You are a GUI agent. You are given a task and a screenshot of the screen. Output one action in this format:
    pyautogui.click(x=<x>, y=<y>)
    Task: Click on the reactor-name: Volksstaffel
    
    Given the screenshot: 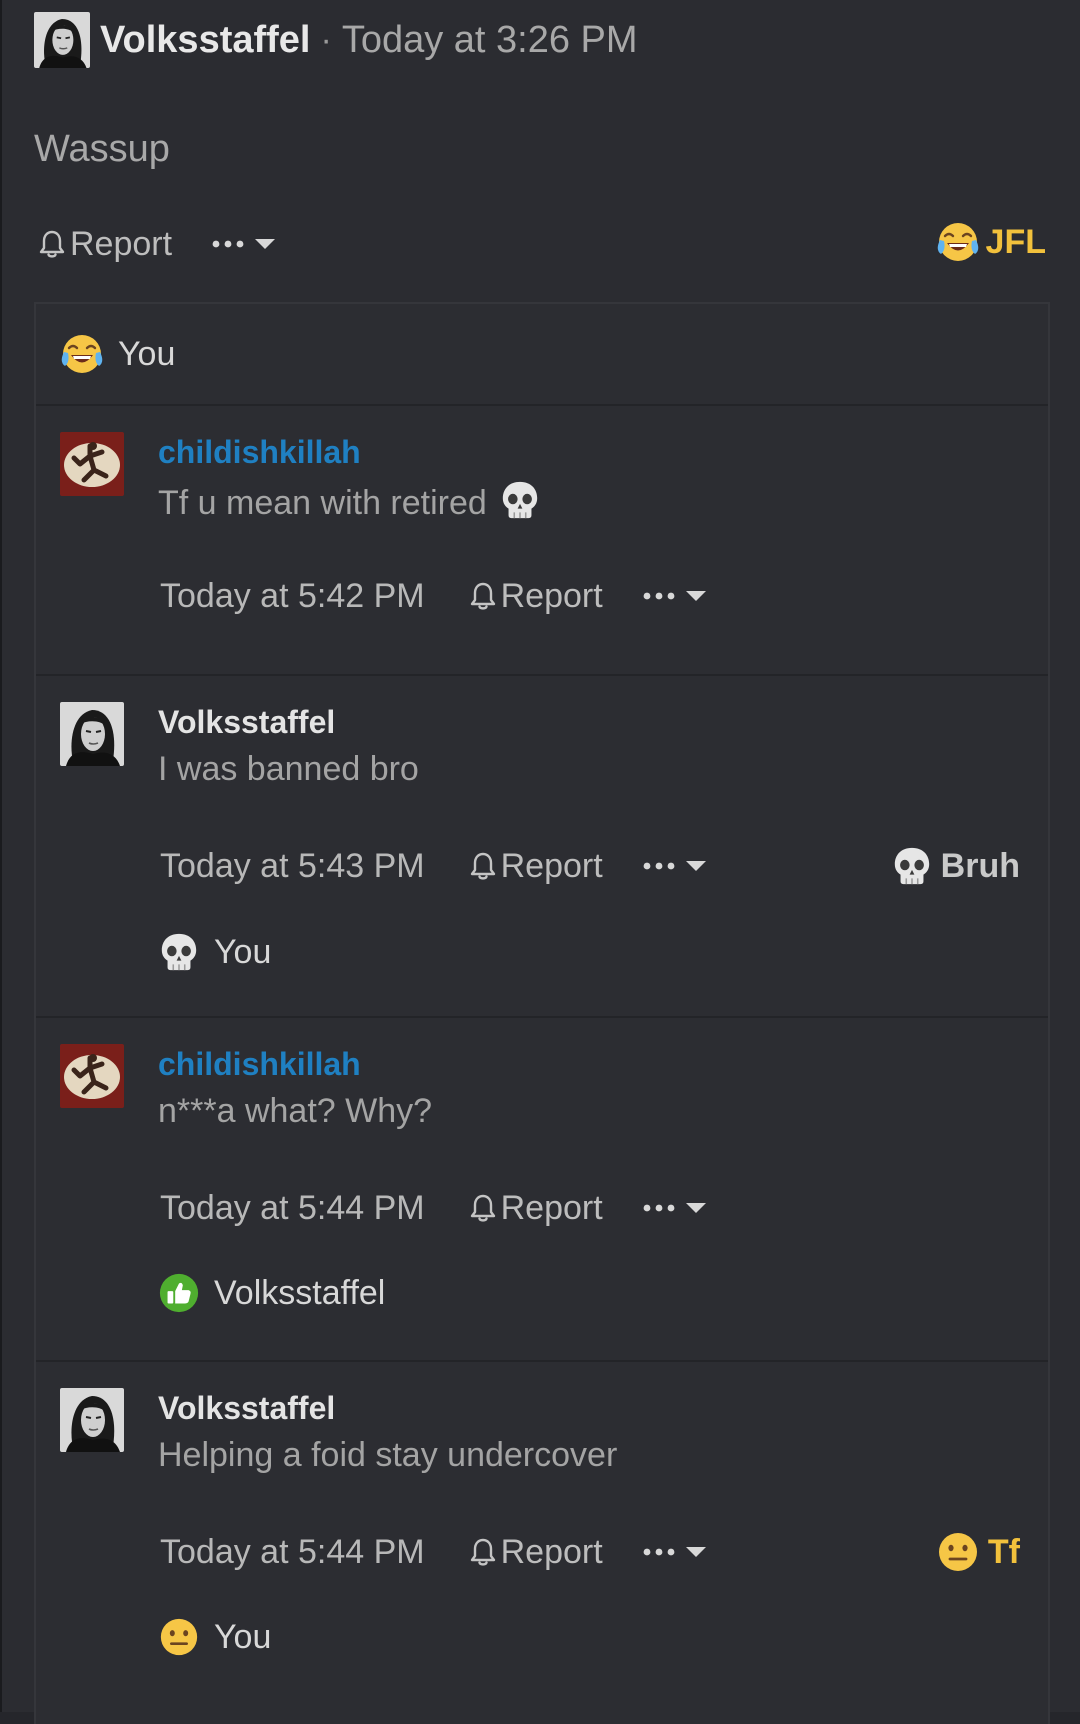 What is the action you would take?
    pyautogui.click(x=300, y=1292)
    